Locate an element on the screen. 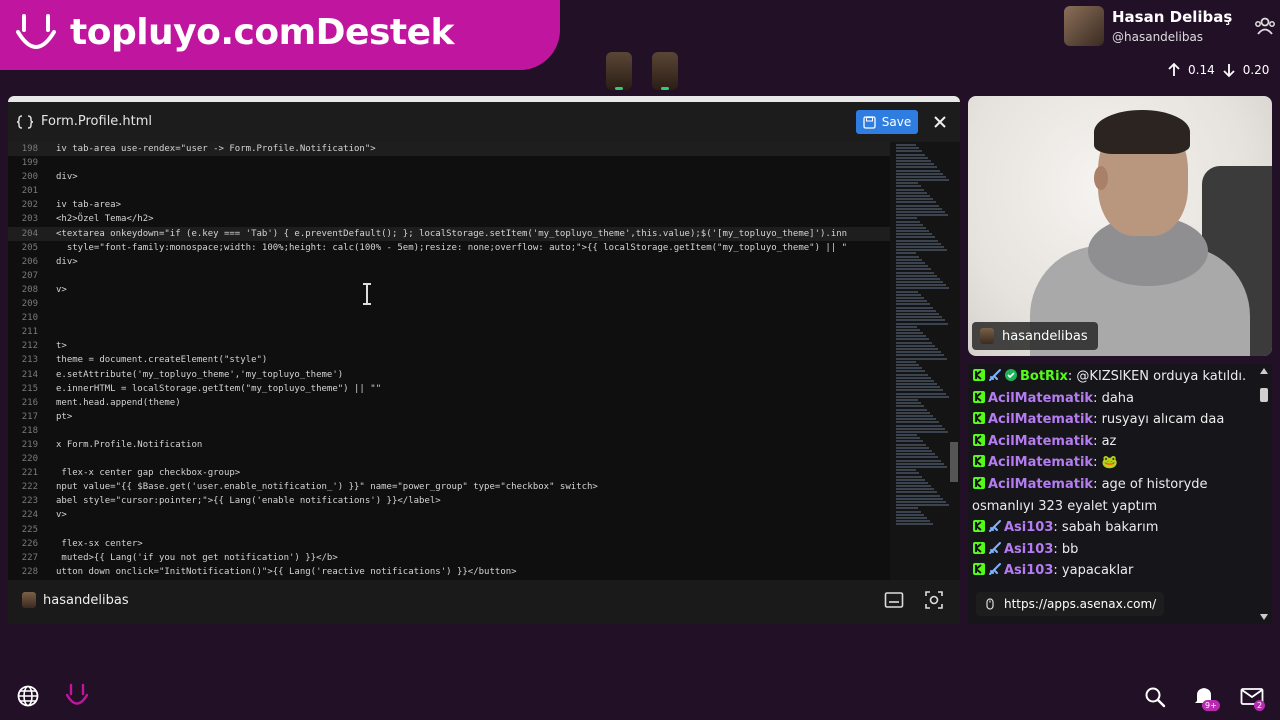  code-line: 203 <h2>Özel Tema</h2> is located at coordinates (449, 219).